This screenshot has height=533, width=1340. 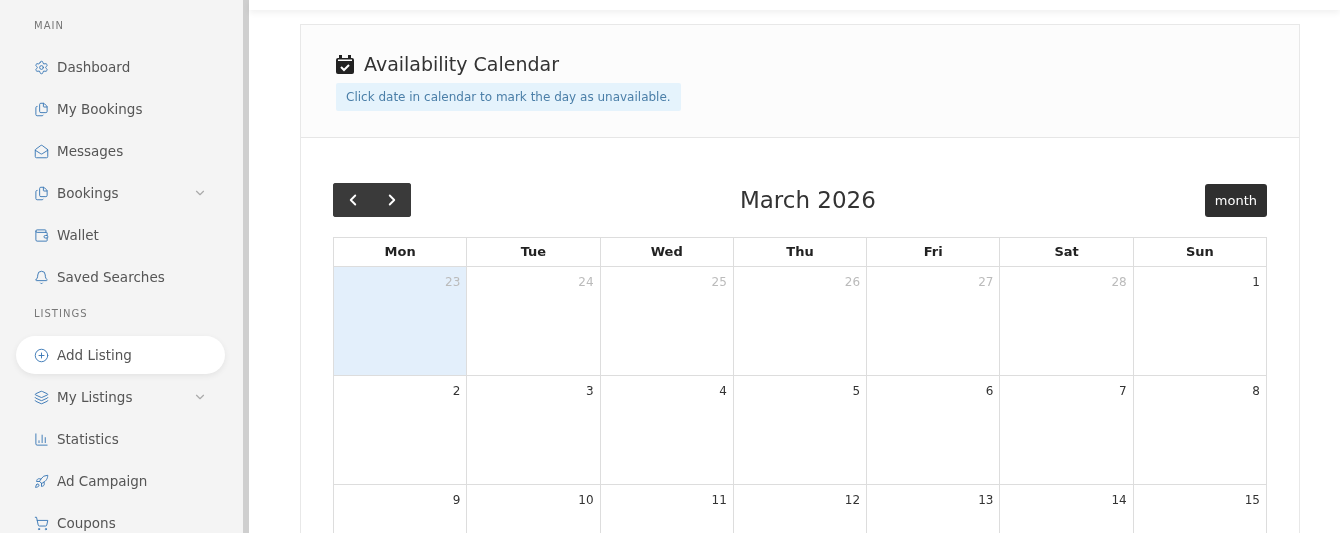 What do you see at coordinates (852, 500) in the screenshot?
I see `day-number: 12` at bounding box center [852, 500].